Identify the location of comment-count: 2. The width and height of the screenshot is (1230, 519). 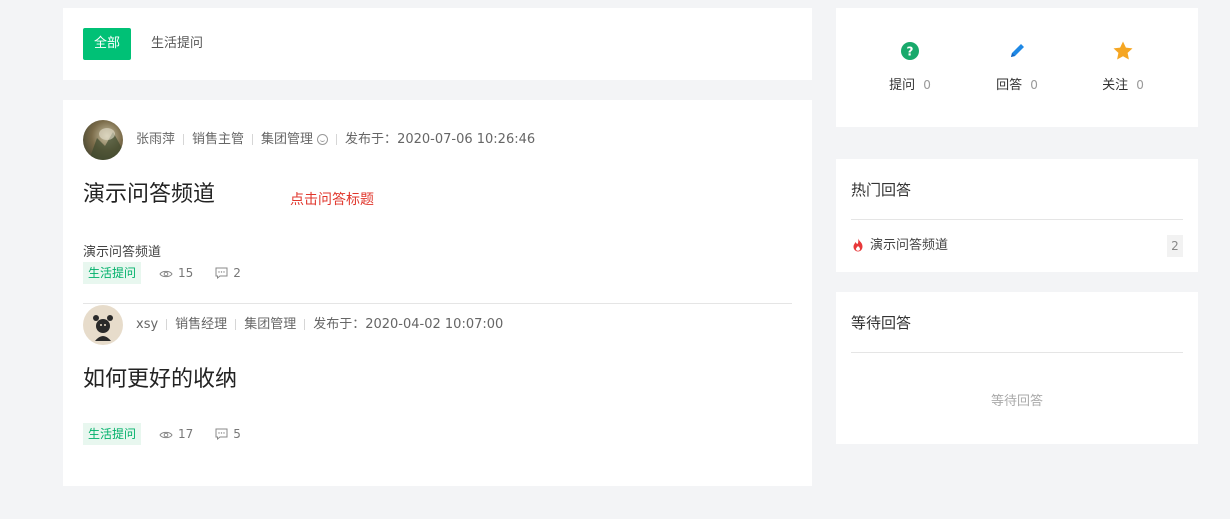
(228, 273).